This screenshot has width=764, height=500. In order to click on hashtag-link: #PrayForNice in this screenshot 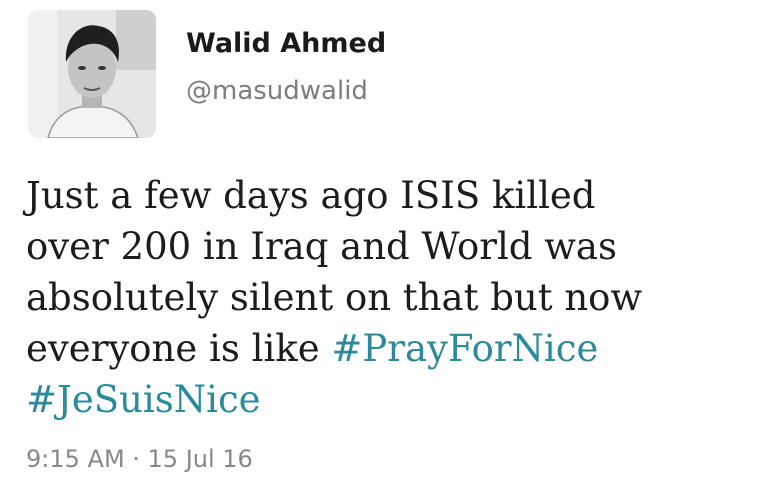, I will do `click(464, 348)`.